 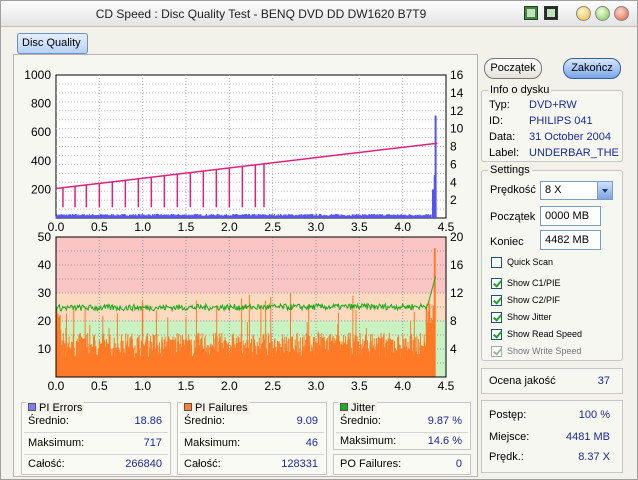 I want to click on stat-row: Całość: 128331, so click(x=251, y=464).